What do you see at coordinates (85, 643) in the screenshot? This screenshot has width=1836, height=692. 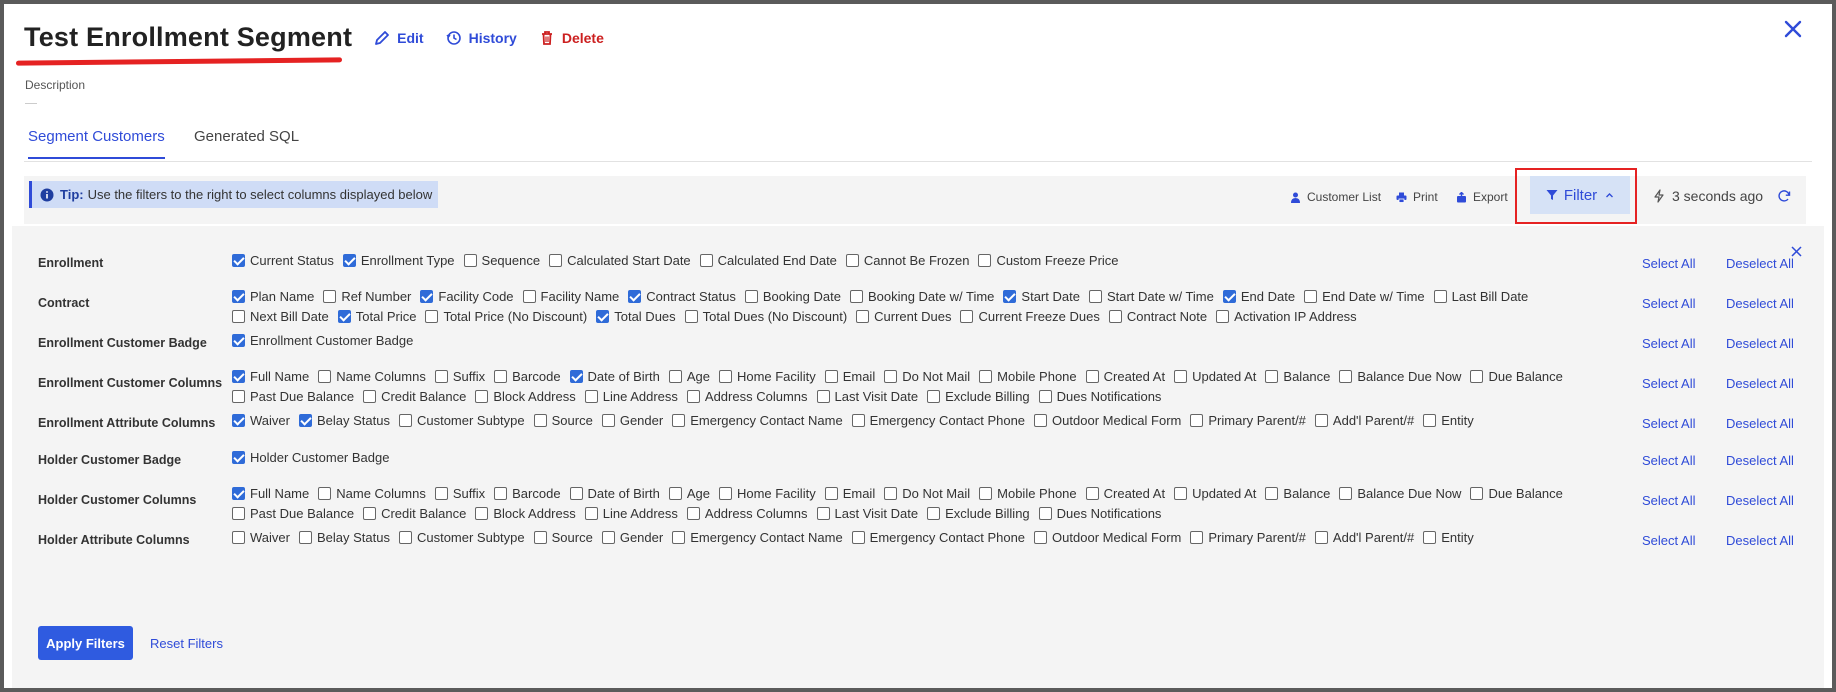 I see `apply-filters-button: Apply Filters` at bounding box center [85, 643].